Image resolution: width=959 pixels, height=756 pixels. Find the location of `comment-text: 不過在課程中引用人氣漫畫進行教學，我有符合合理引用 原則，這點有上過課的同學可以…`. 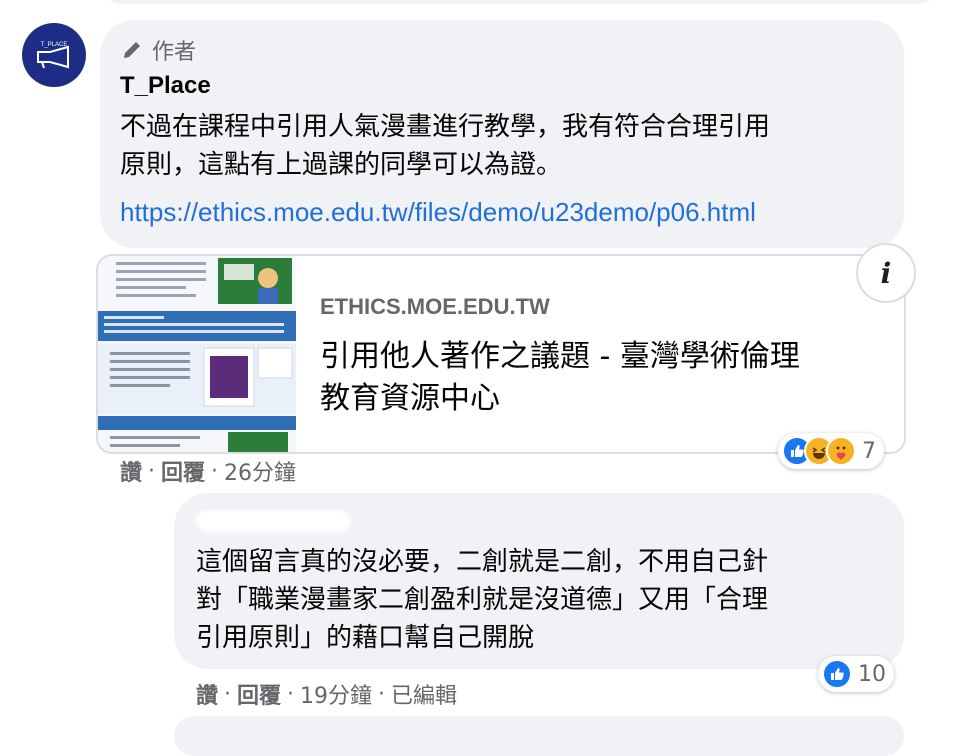

comment-text: 不過在課程中引用人氣漫畫進行教學，我有符合合理引用 原則，這點有上過課的同學可以… is located at coordinates (445, 146).